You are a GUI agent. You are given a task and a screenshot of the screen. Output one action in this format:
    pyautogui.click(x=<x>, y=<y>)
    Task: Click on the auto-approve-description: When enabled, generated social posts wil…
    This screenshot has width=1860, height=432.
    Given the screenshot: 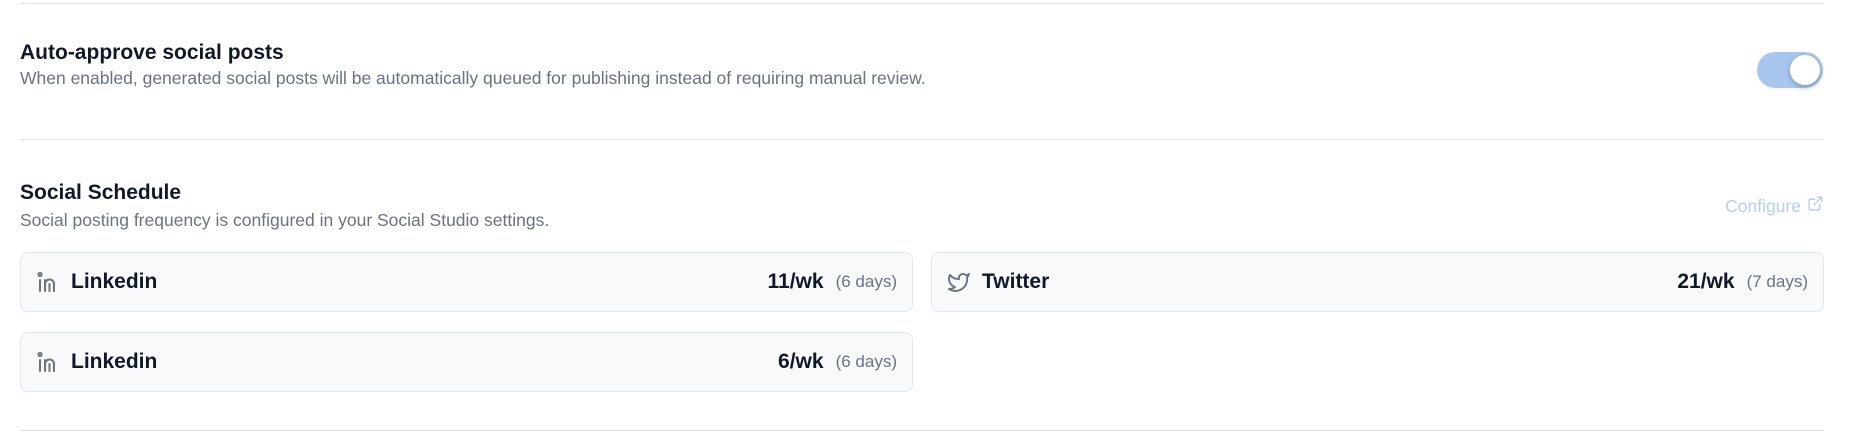 What is the action you would take?
    pyautogui.click(x=473, y=78)
    